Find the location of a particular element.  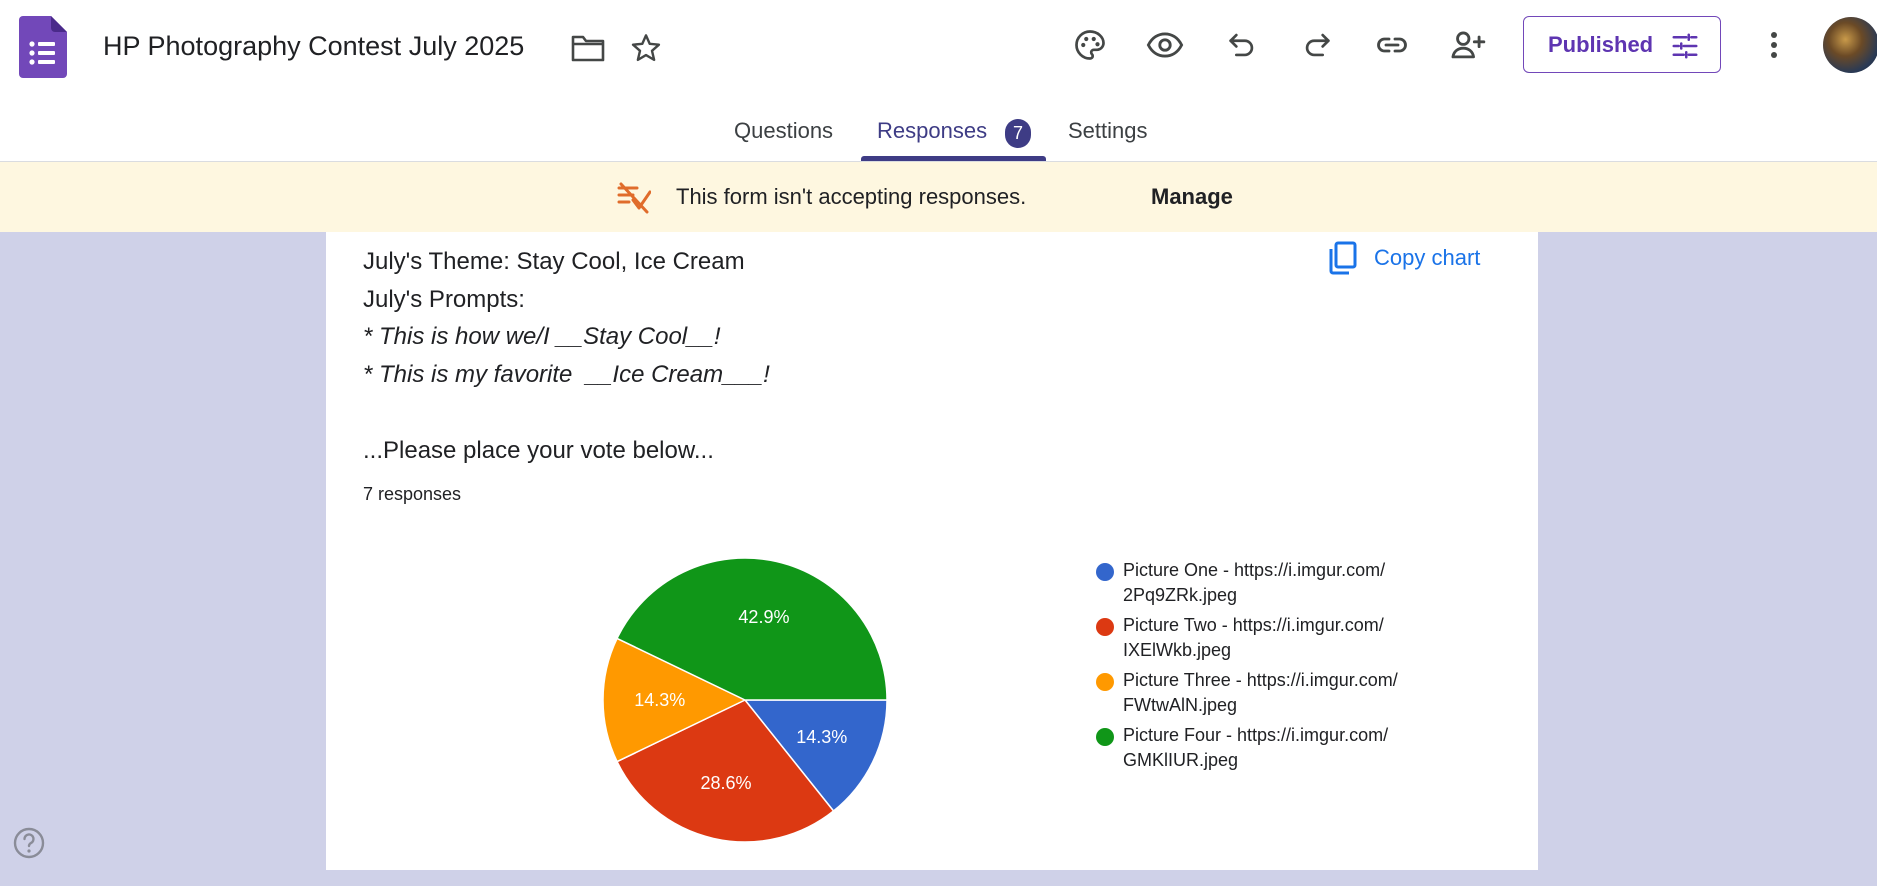

manage-button: Manage is located at coordinates (1192, 197).